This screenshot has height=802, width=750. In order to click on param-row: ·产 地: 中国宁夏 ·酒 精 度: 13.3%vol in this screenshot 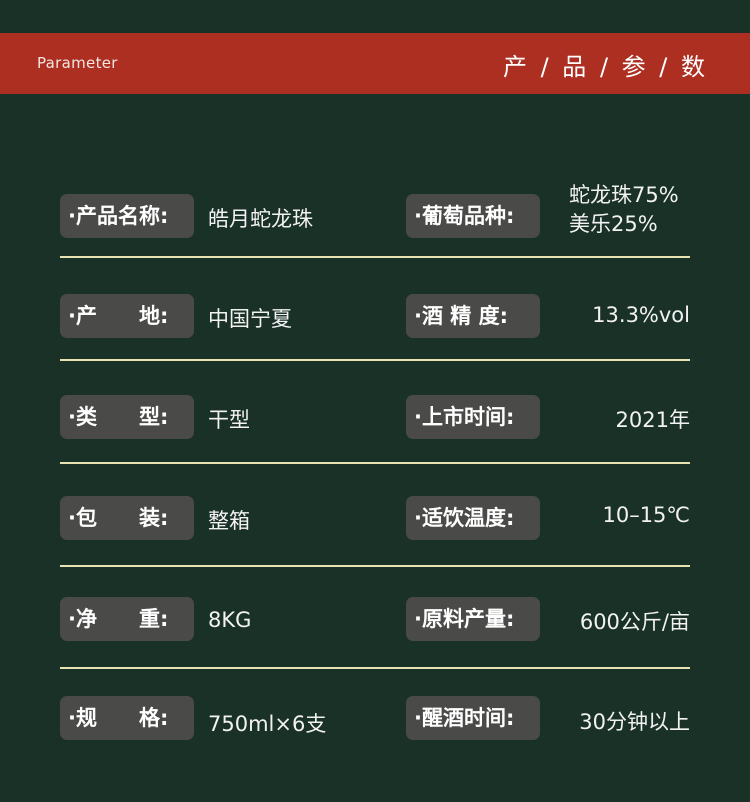, I will do `click(375, 316)`.